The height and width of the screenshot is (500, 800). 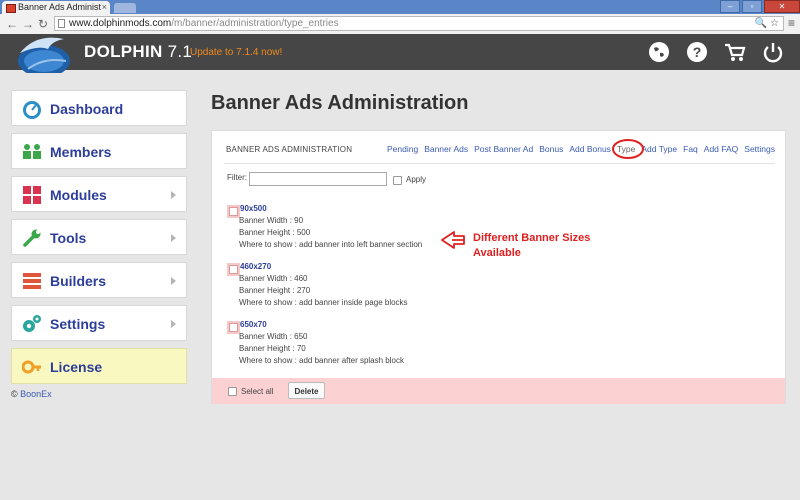 I want to click on footer-copyright: © BoonEx, so click(x=31, y=394).